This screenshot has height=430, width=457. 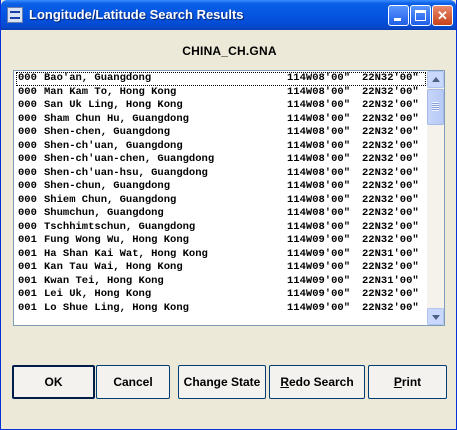 I want to click on ok-button: OK, so click(x=53, y=382).